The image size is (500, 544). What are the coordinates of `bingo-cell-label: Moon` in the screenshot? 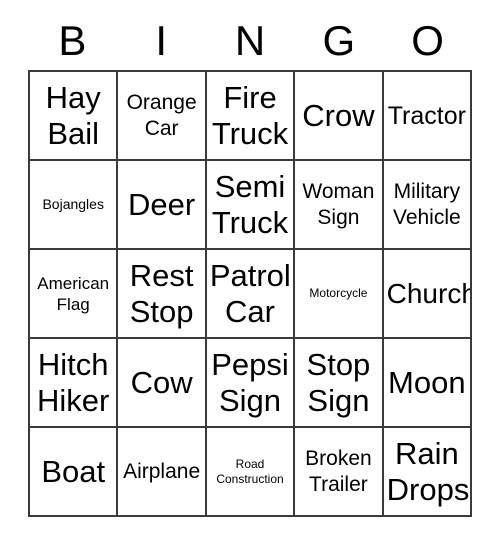 It's located at (427, 382).